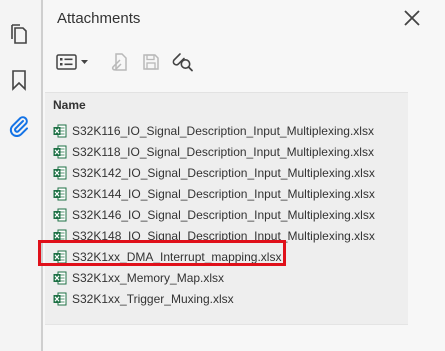 This screenshot has height=351, width=445. What do you see at coordinates (226, 324) in the screenshot?
I see `list-bottom-divider` at bounding box center [226, 324].